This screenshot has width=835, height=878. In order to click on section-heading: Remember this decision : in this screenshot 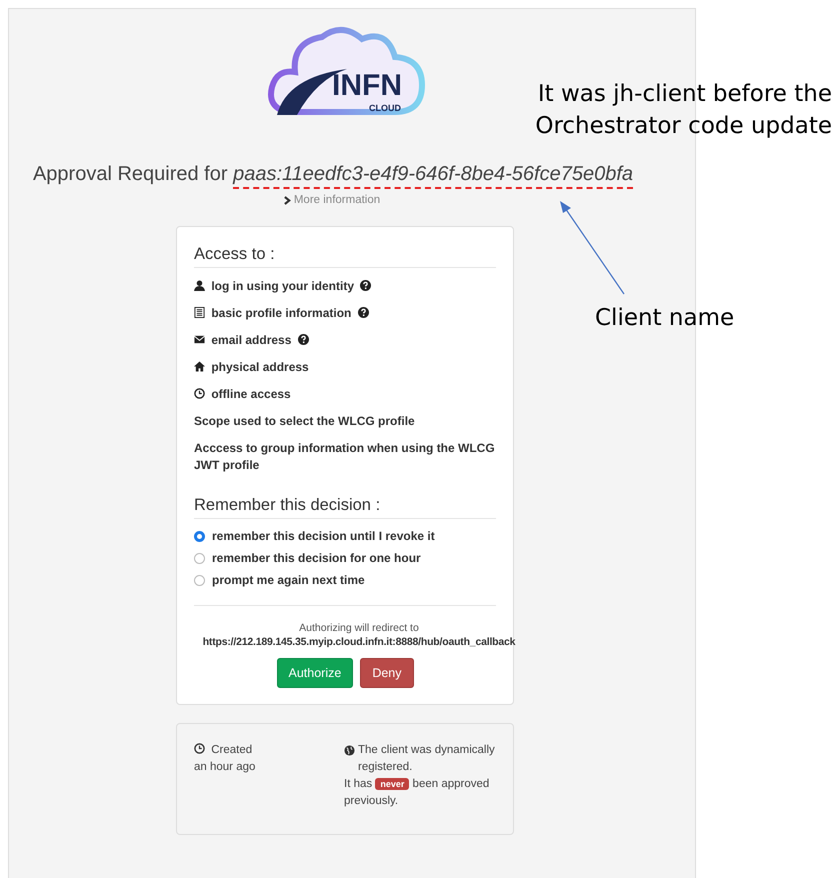, I will do `click(345, 507)`.